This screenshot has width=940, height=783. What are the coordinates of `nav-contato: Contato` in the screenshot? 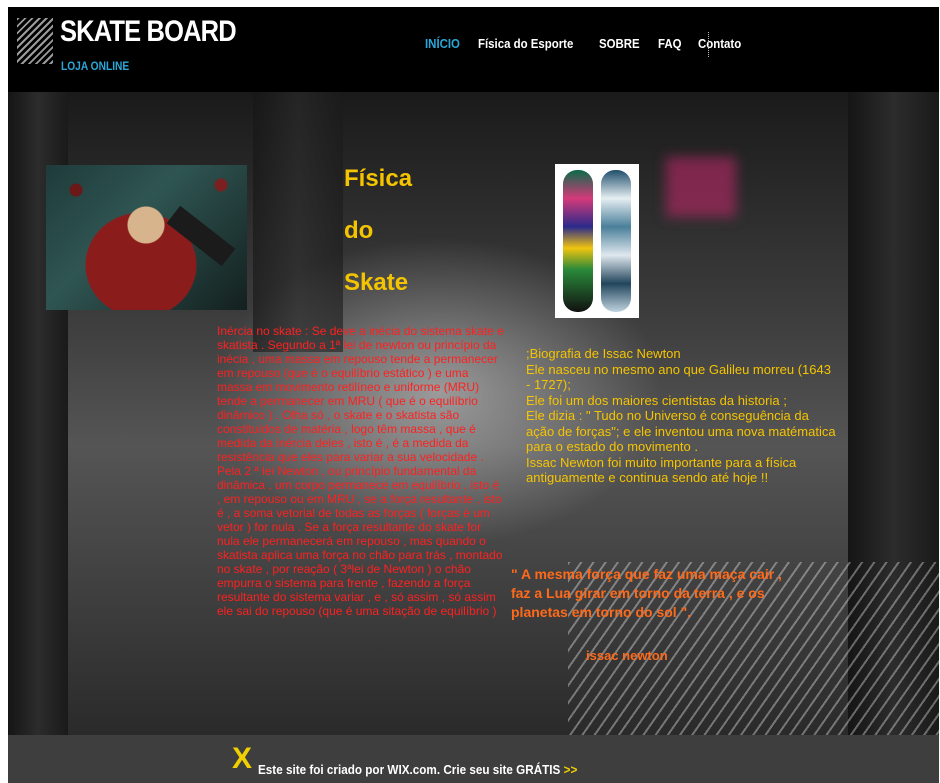 It's located at (719, 43).